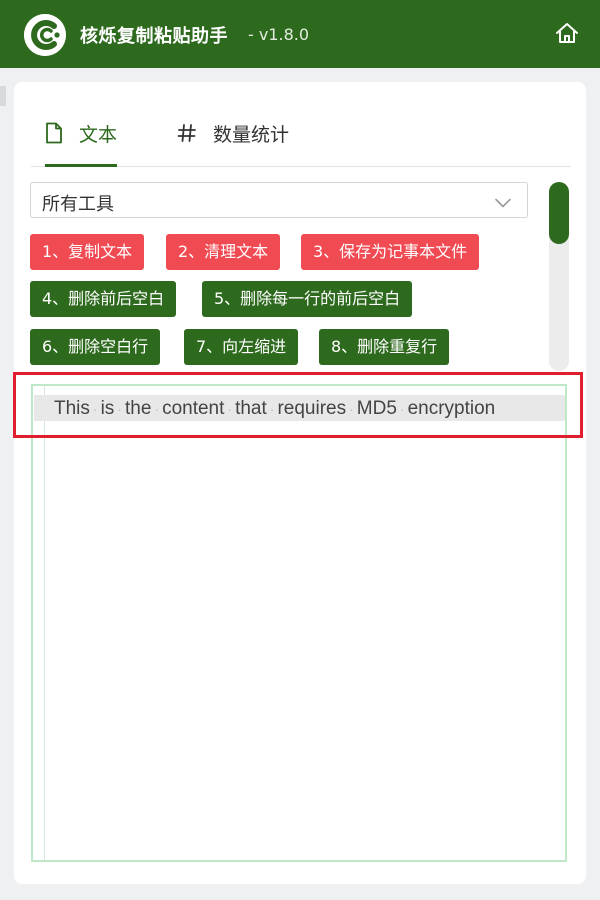 Image resolution: width=600 pixels, height=900 pixels. What do you see at coordinates (298, 405) in the screenshot?
I see `highlight-box` at bounding box center [298, 405].